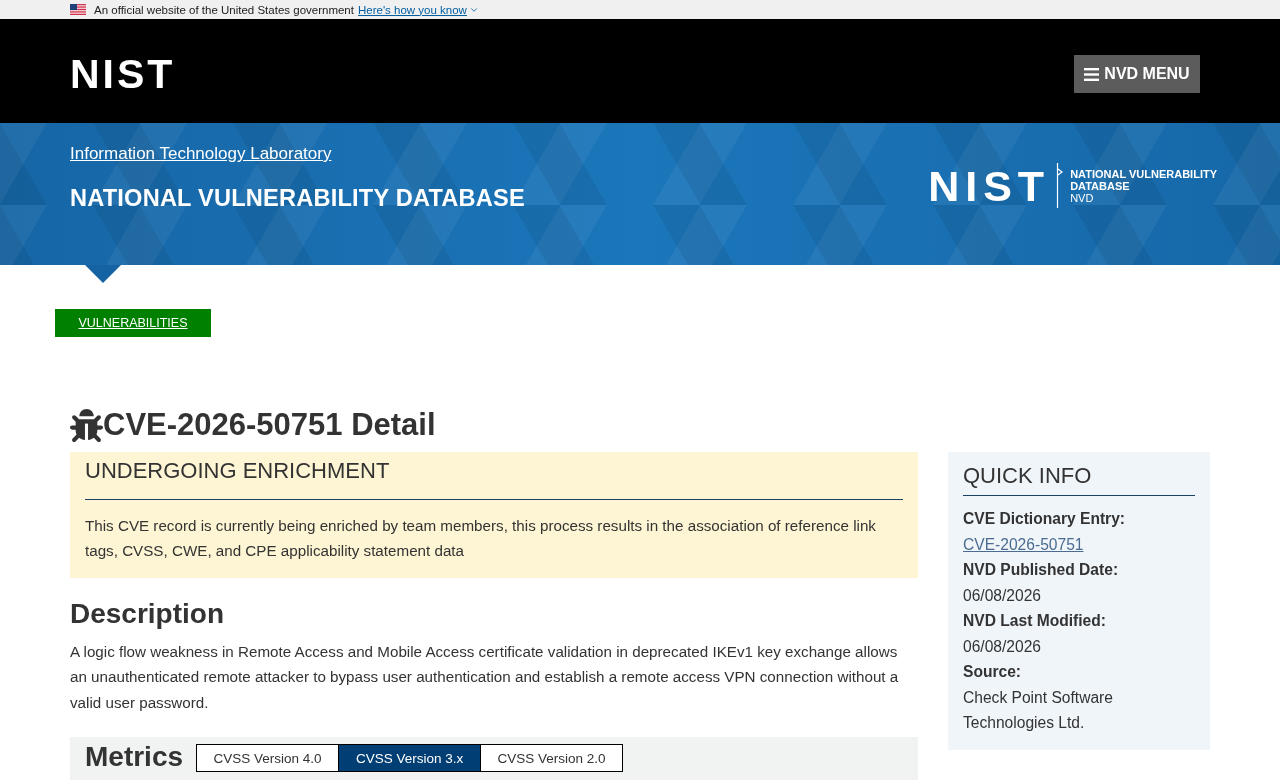  Describe the element at coordinates (224, 9) in the screenshot. I see `gov-banner-text: An official website of the United States government` at that location.